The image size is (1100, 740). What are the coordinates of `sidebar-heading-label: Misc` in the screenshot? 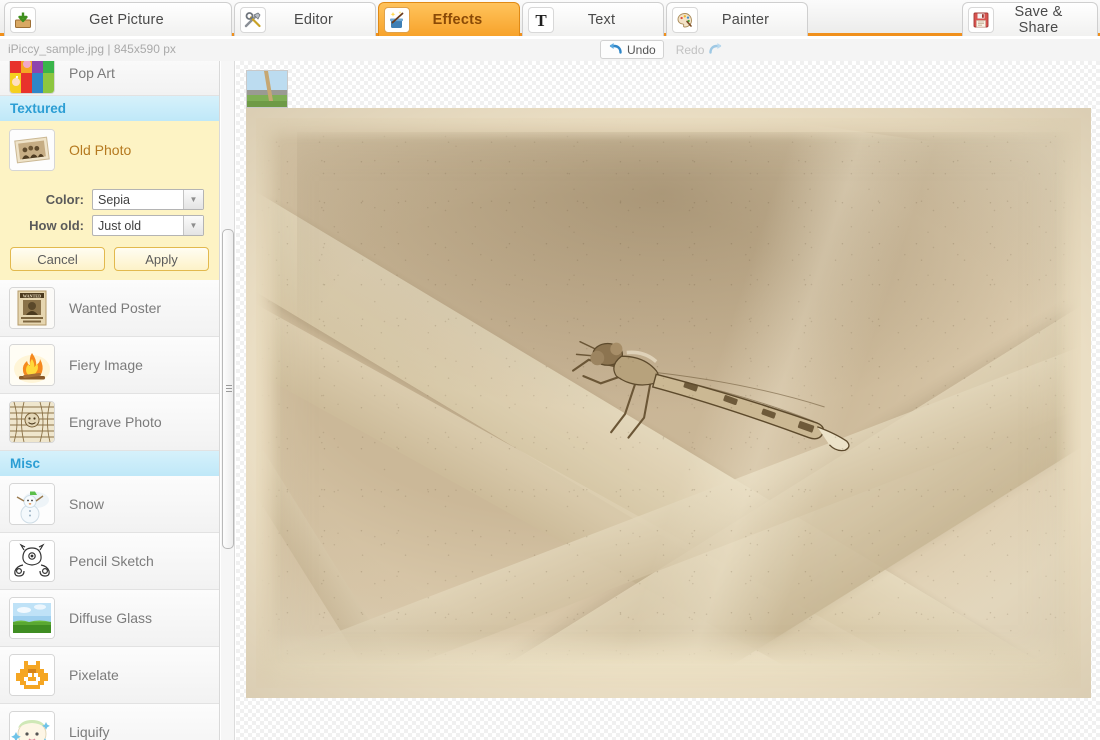 It's located at (25, 463).